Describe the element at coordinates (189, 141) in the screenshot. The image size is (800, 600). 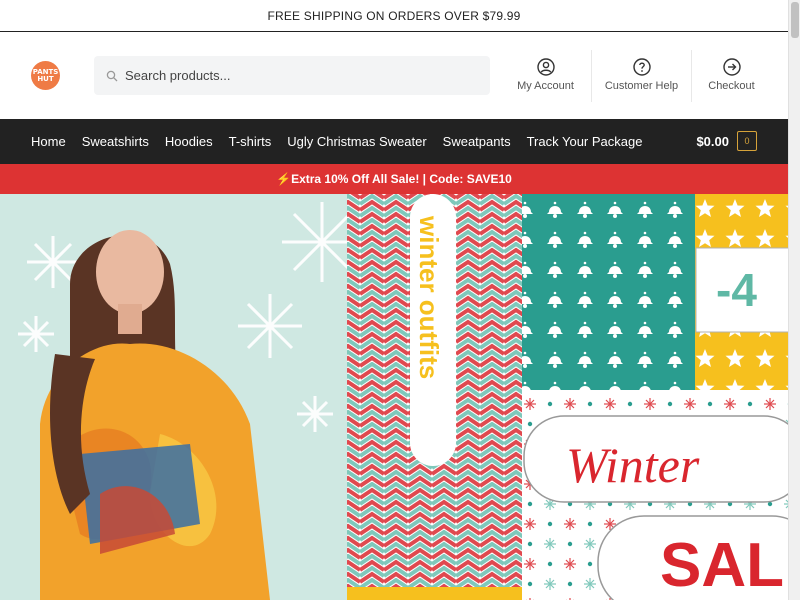
I see `nav-item-hoodies: Hoodies` at that location.